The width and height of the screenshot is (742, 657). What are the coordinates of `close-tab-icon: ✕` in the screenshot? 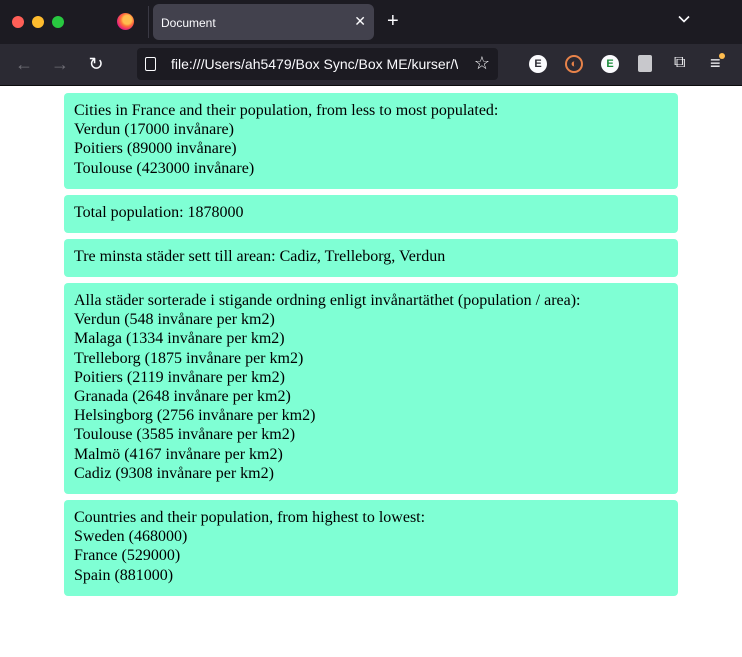 It's located at (360, 21).